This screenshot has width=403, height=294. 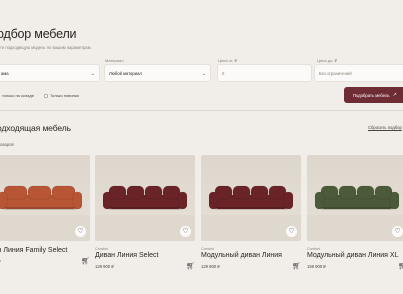 I want to click on new-only-label: Только новинки, so click(x=64, y=95).